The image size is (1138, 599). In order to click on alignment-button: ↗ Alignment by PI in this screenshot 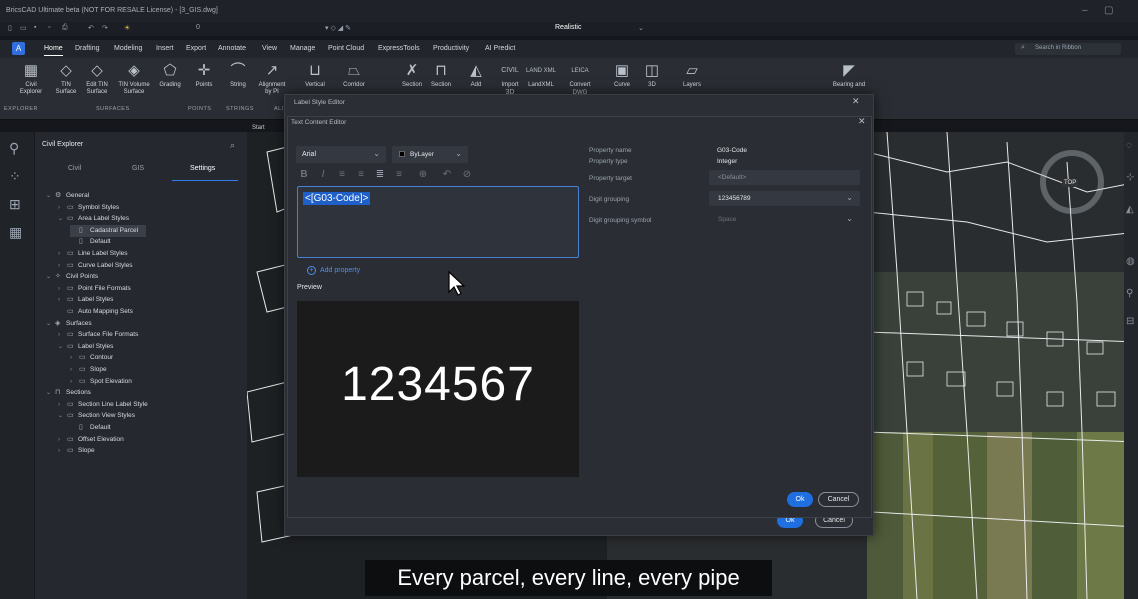, I will do `click(272, 78)`.